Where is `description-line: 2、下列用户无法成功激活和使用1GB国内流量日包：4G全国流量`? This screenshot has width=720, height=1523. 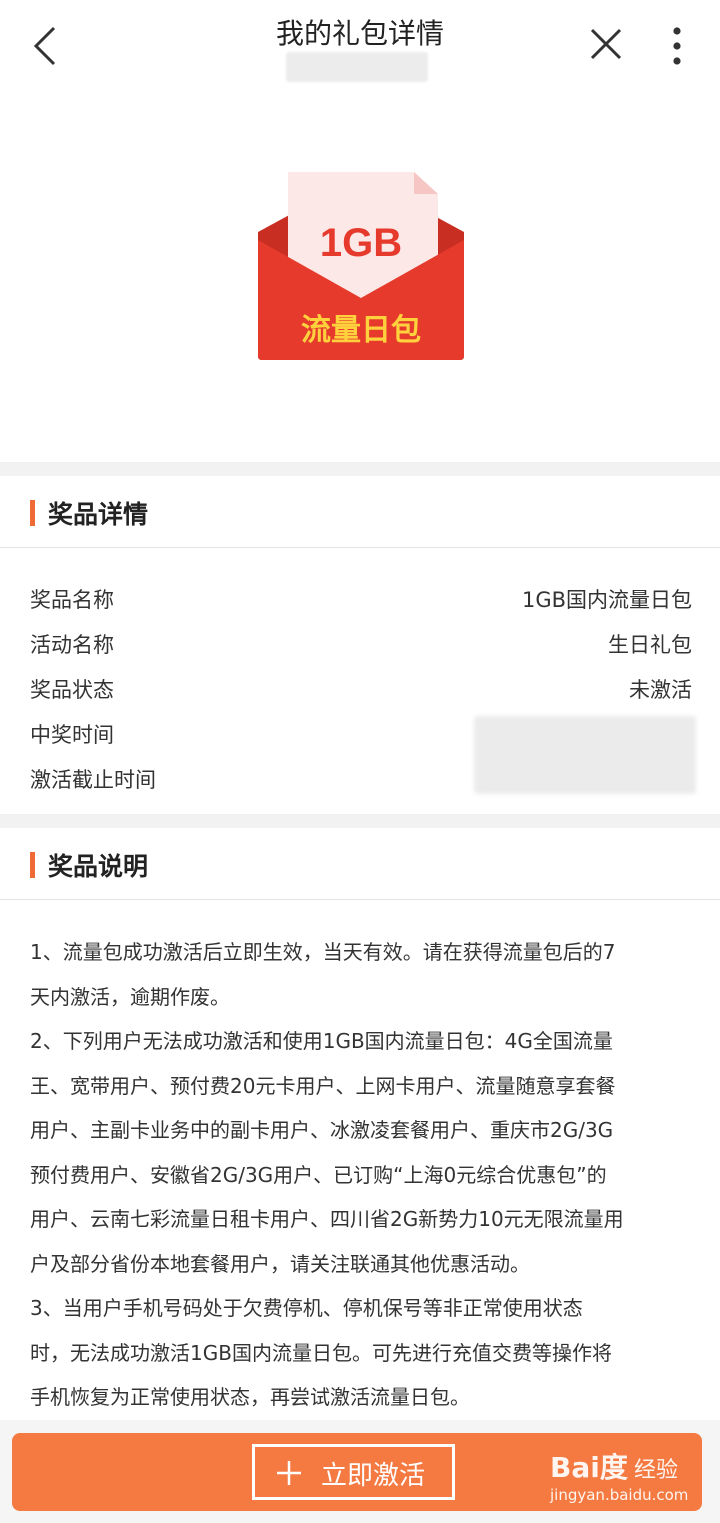
description-line: 2、下列用户无法成功激活和使用1GB国内流量日包：4G全国流量 is located at coordinates (321, 1041).